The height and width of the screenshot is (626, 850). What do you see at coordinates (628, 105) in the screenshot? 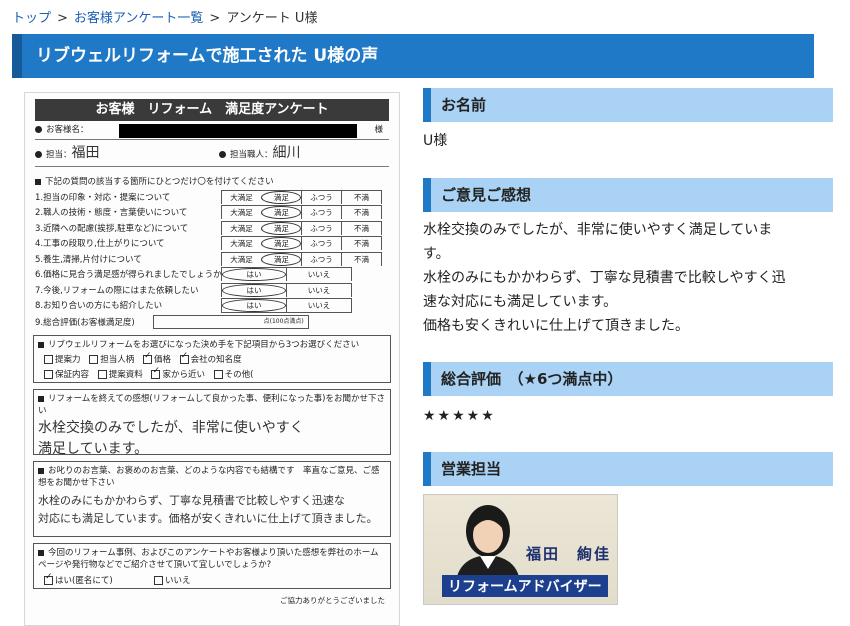
I see `section-heading-name: お名前` at bounding box center [628, 105].